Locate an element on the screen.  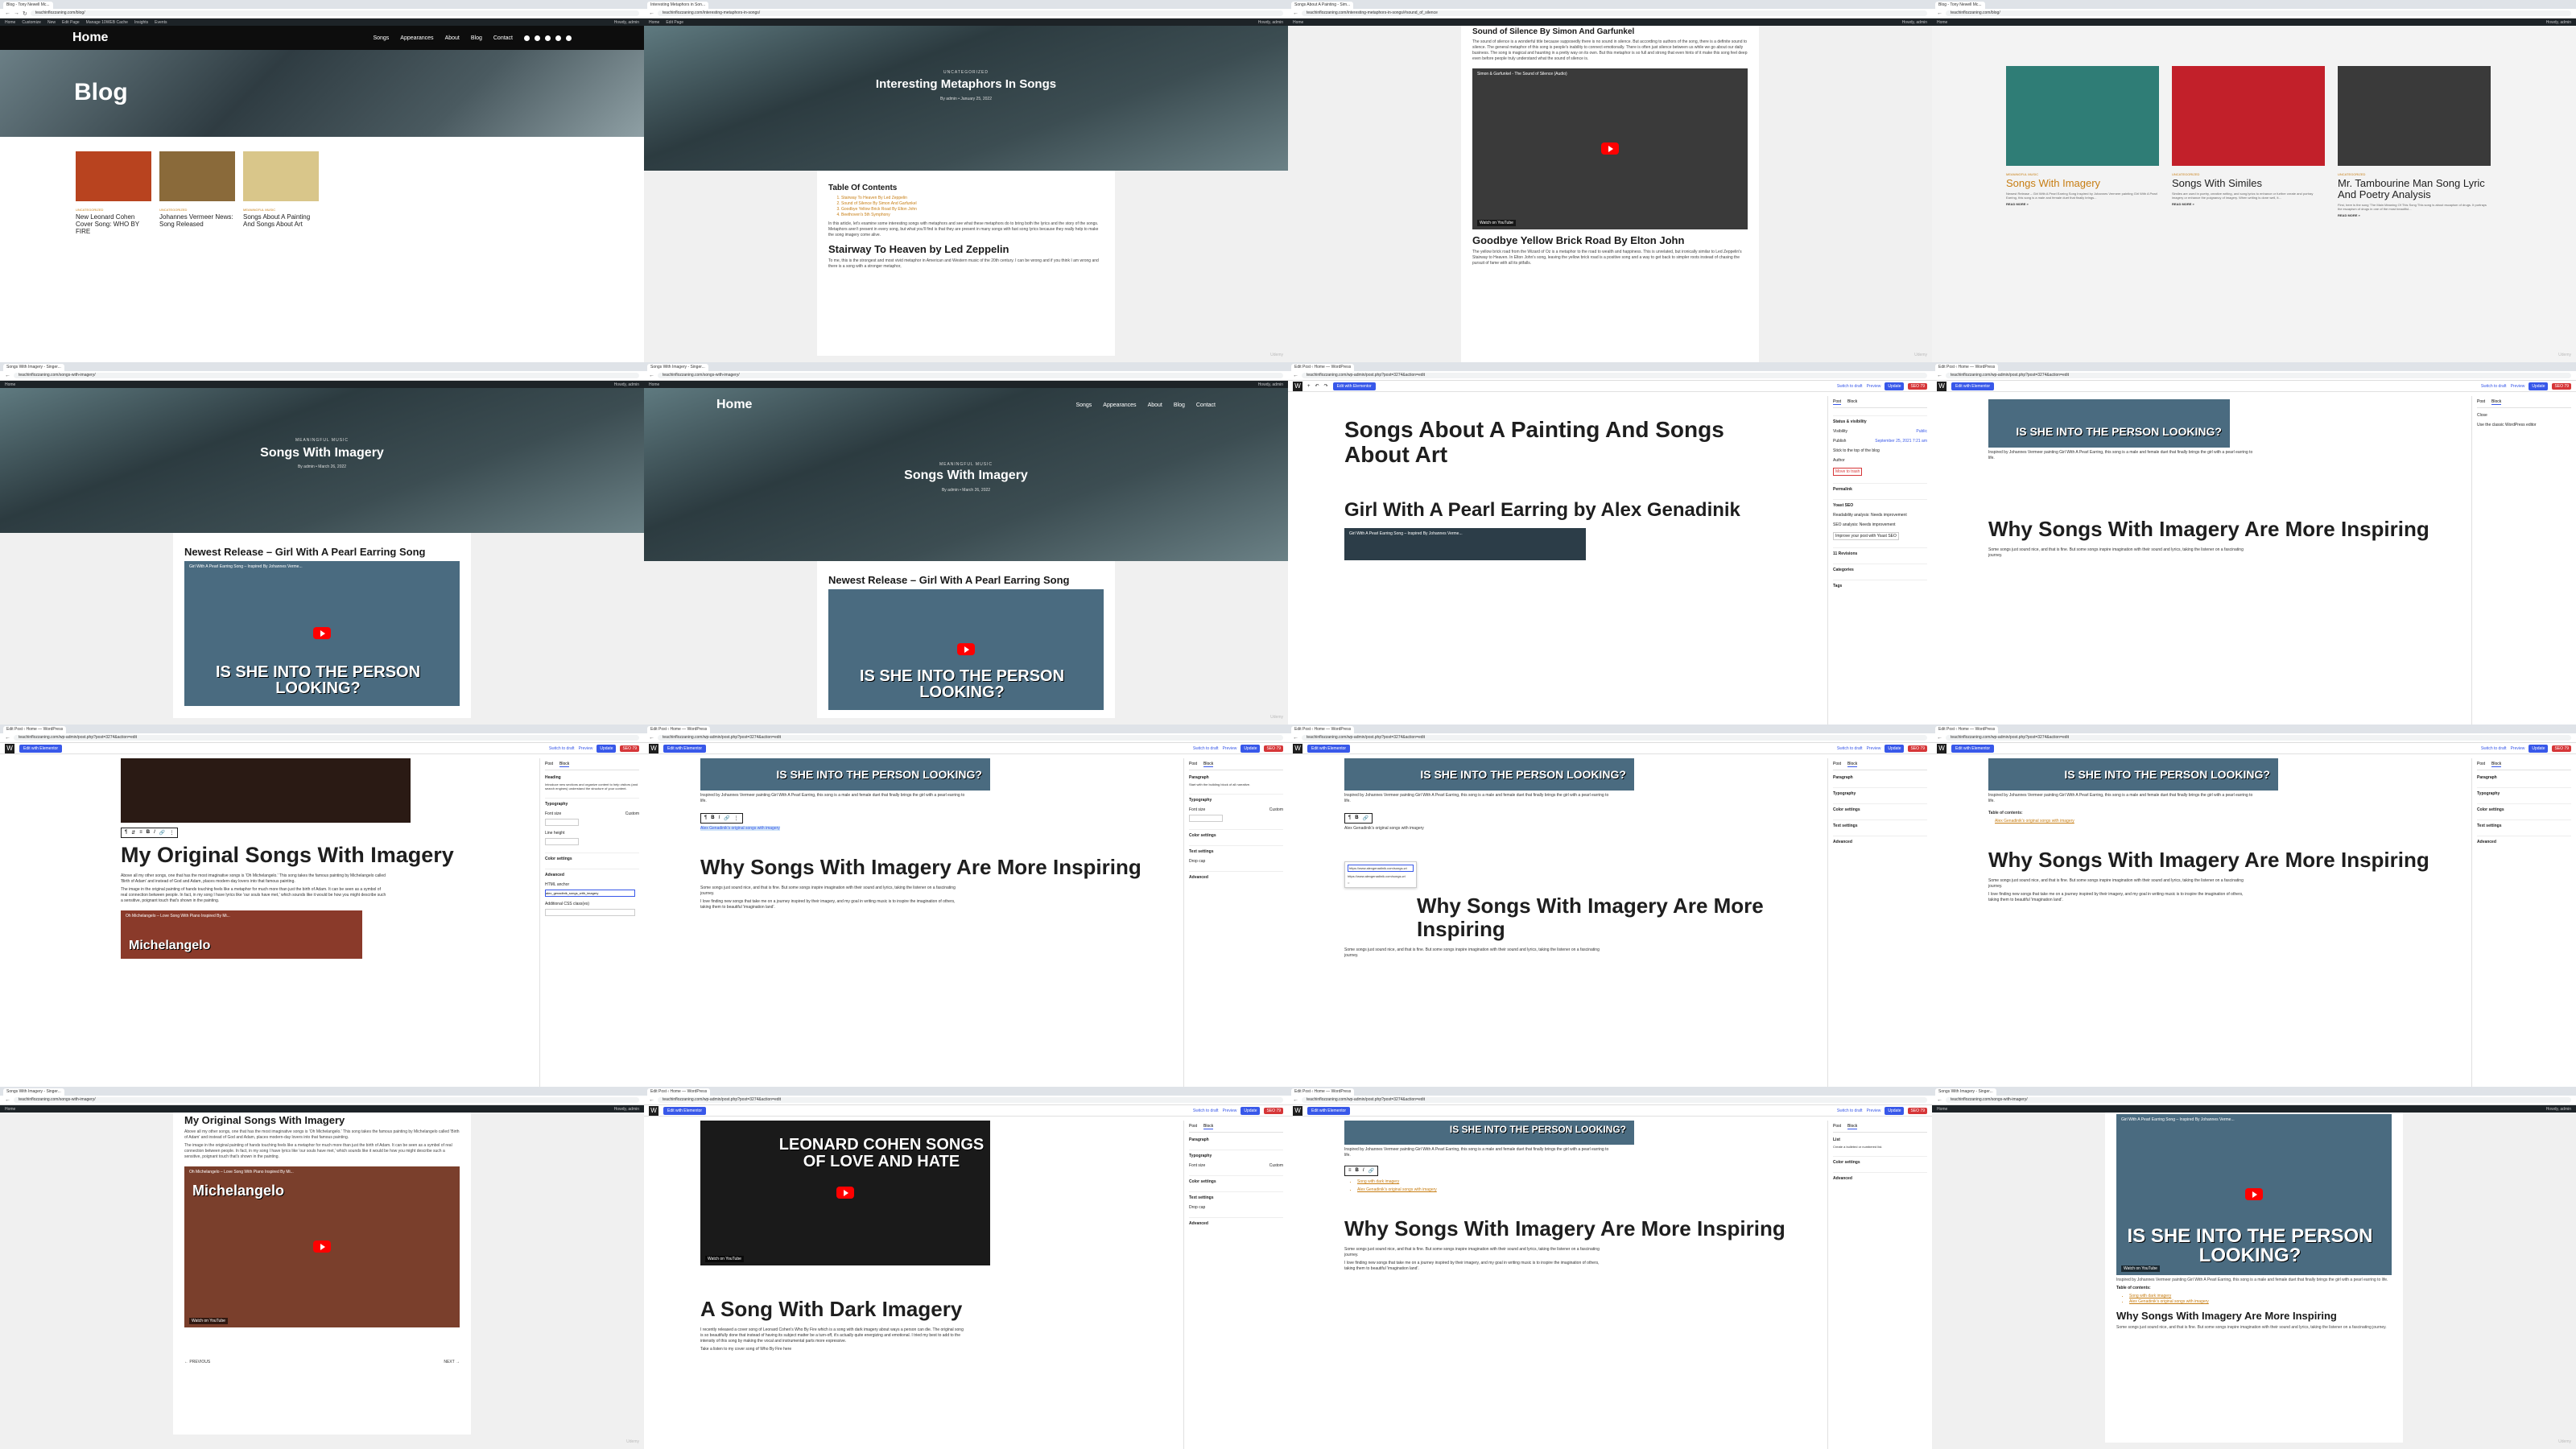
card-title: Songs With Imagery is located at coordinates (2082, 183).